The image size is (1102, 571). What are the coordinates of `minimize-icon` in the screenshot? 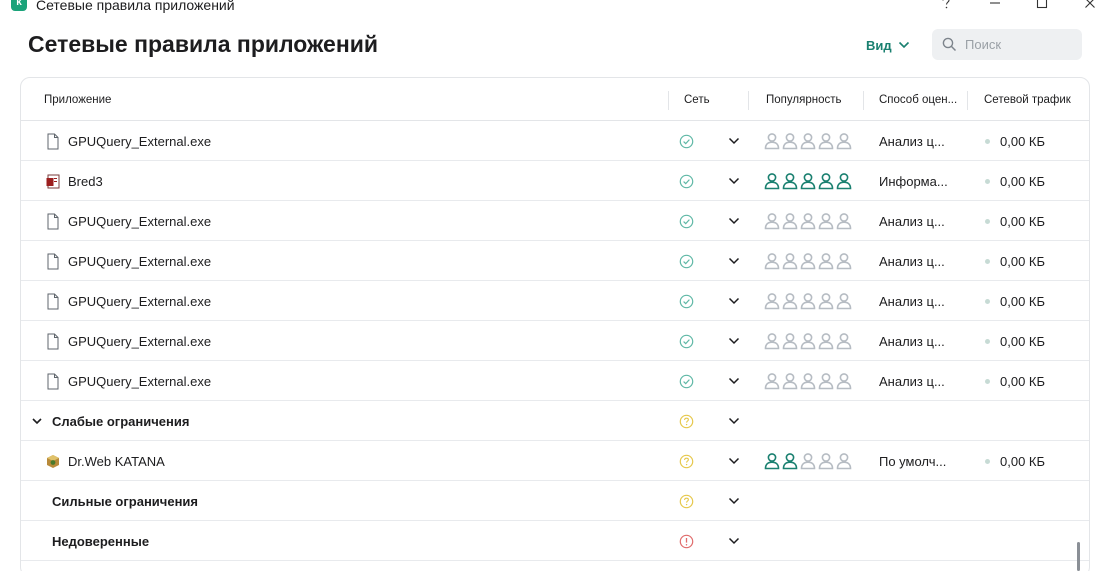 It's located at (995, 6).